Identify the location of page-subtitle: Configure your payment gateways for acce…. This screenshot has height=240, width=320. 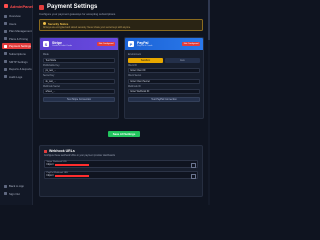
(77, 14).